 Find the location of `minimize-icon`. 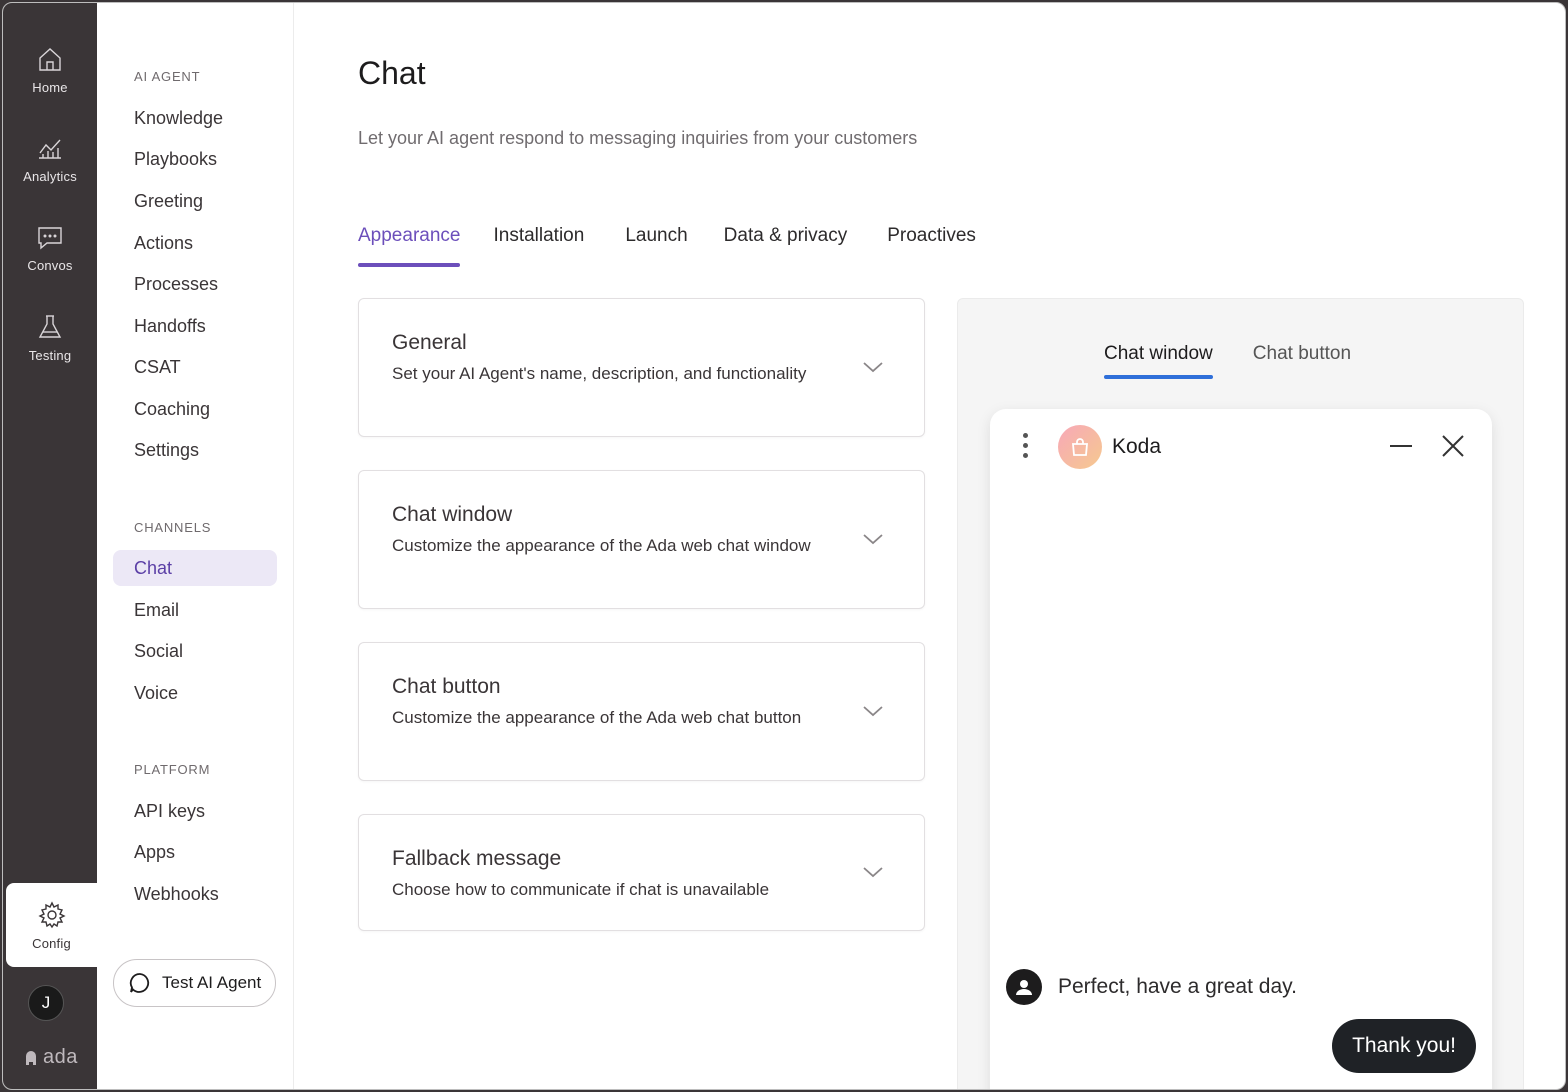

minimize-icon is located at coordinates (1401, 446).